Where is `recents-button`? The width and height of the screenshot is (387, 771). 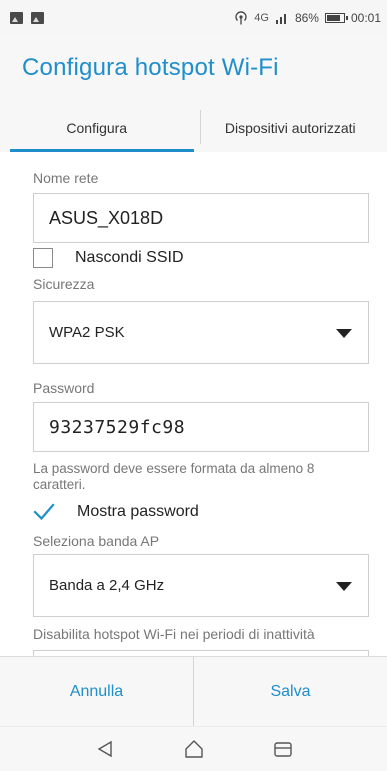 recents-button is located at coordinates (283, 749).